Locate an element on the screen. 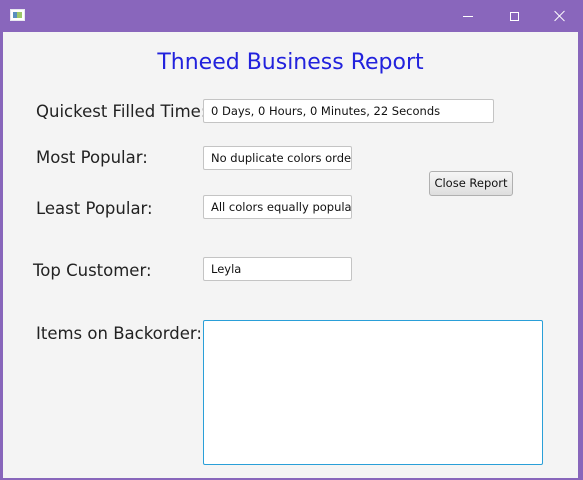  app-icon is located at coordinates (17, 15).